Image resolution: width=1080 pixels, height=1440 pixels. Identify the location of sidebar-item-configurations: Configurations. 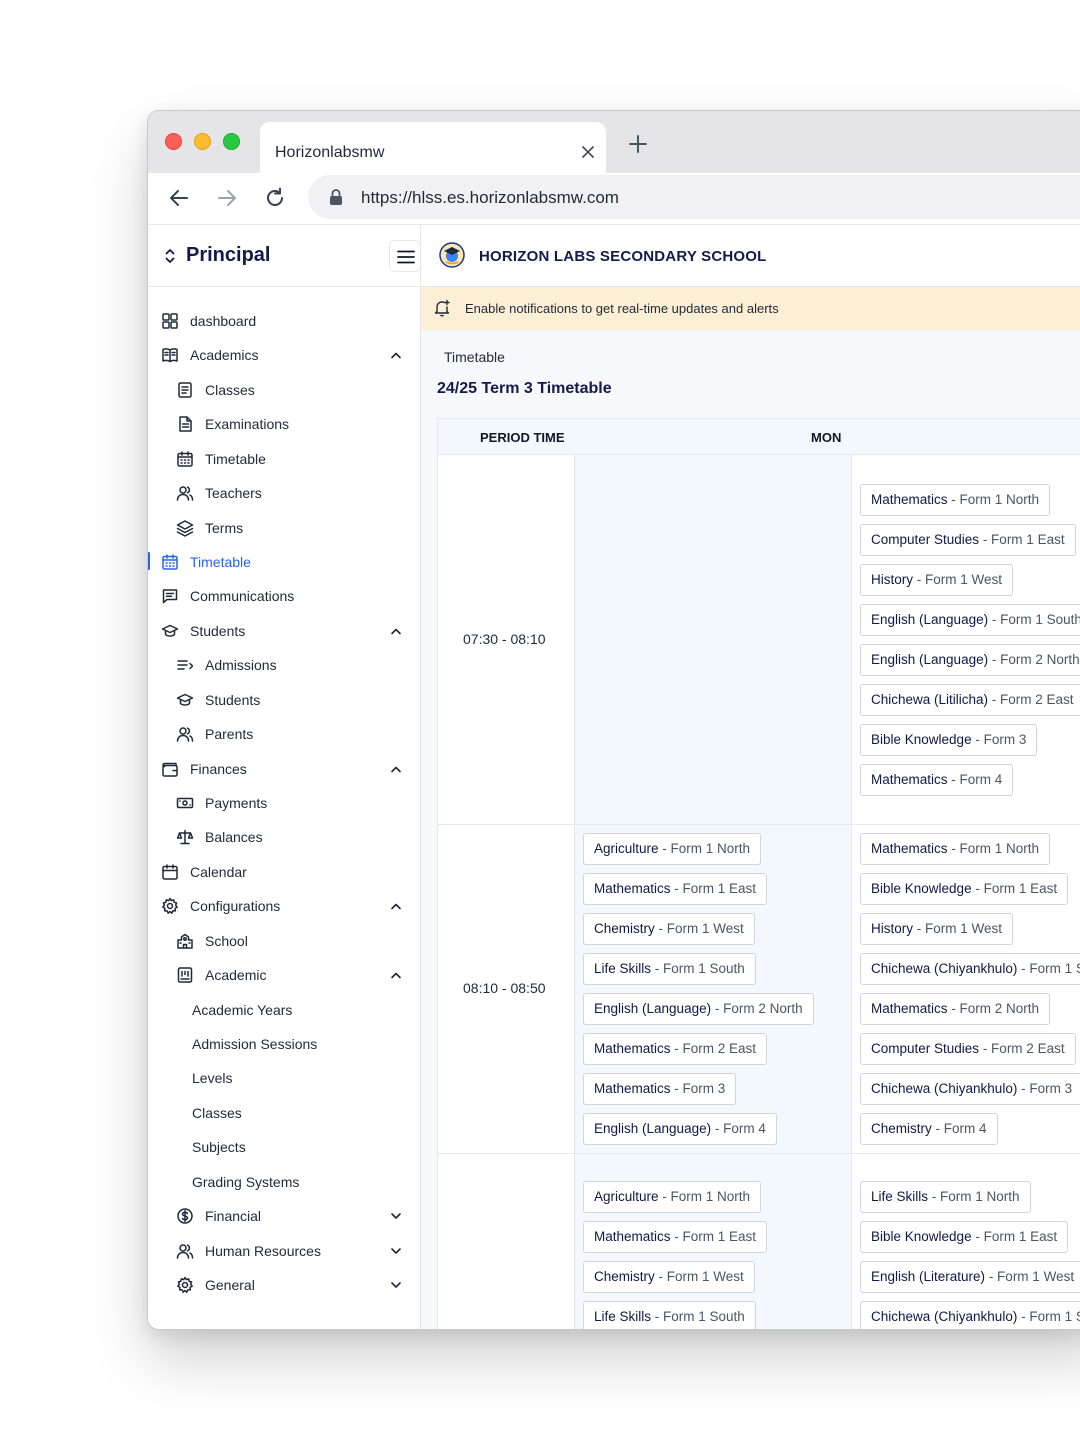
(284, 906).